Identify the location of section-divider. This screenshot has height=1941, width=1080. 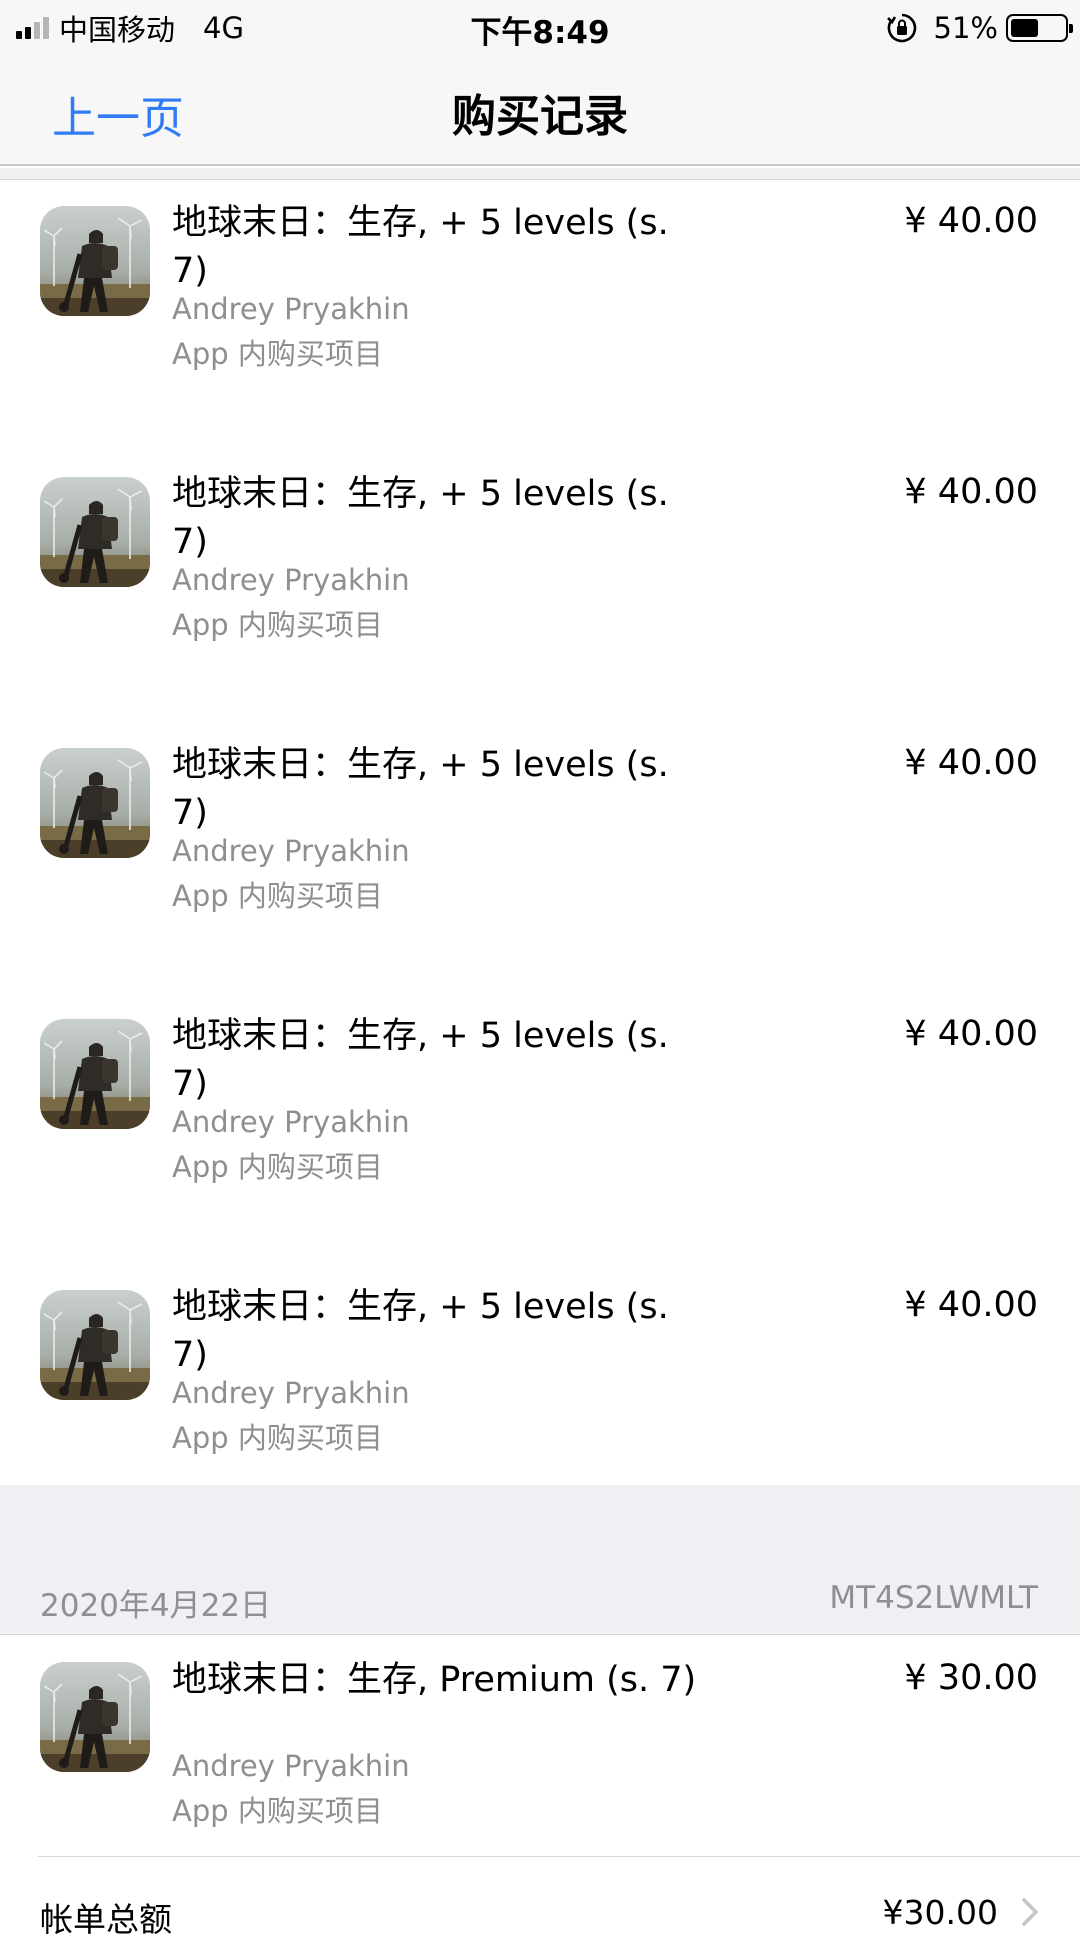
(540, 1634).